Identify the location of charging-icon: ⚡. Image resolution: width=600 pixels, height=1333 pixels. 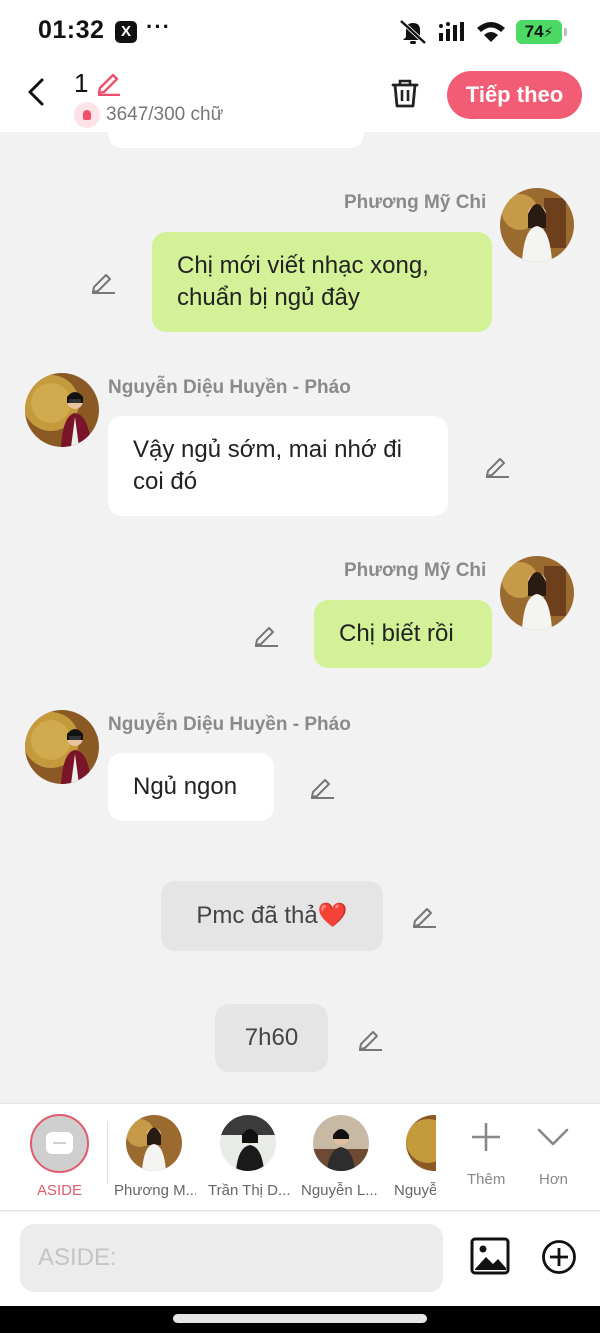
(548, 31).